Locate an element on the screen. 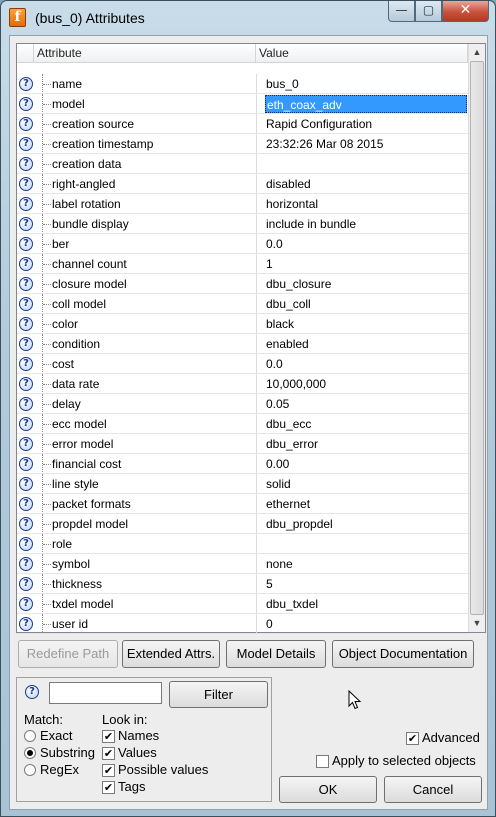 This screenshot has height=817, width=496. table-row: ? label rotation horizontal is located at coordinates (242, 204).